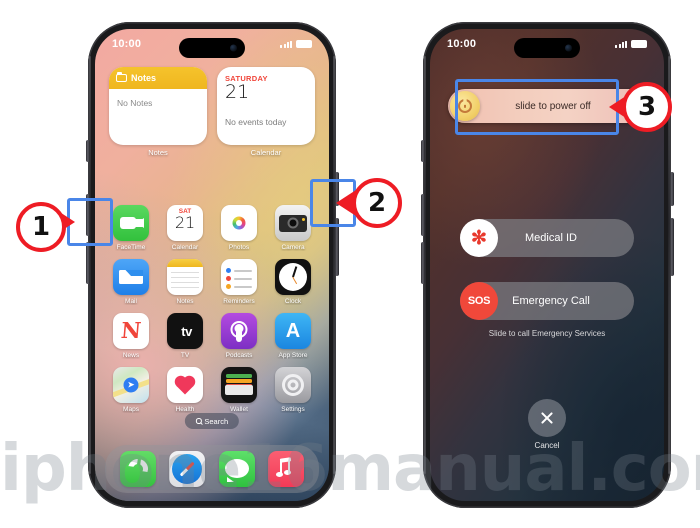  I want to click on app-appstore: A App Store, so click(293, 336).